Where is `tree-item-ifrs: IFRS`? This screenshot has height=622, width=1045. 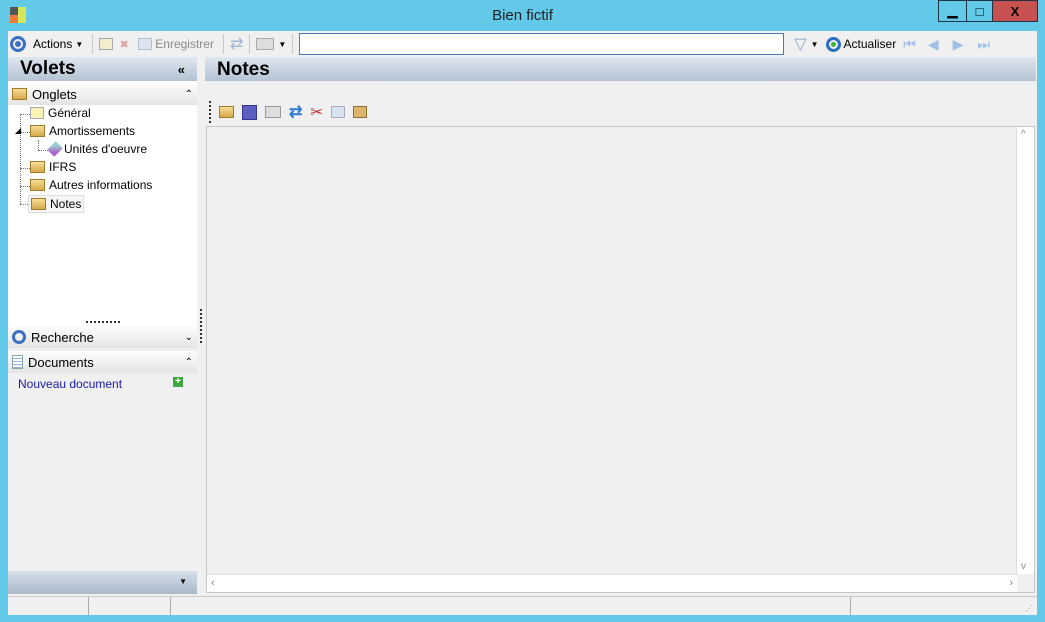
tree-item-ifrs: IFRS is located at coordinates (53, 167).